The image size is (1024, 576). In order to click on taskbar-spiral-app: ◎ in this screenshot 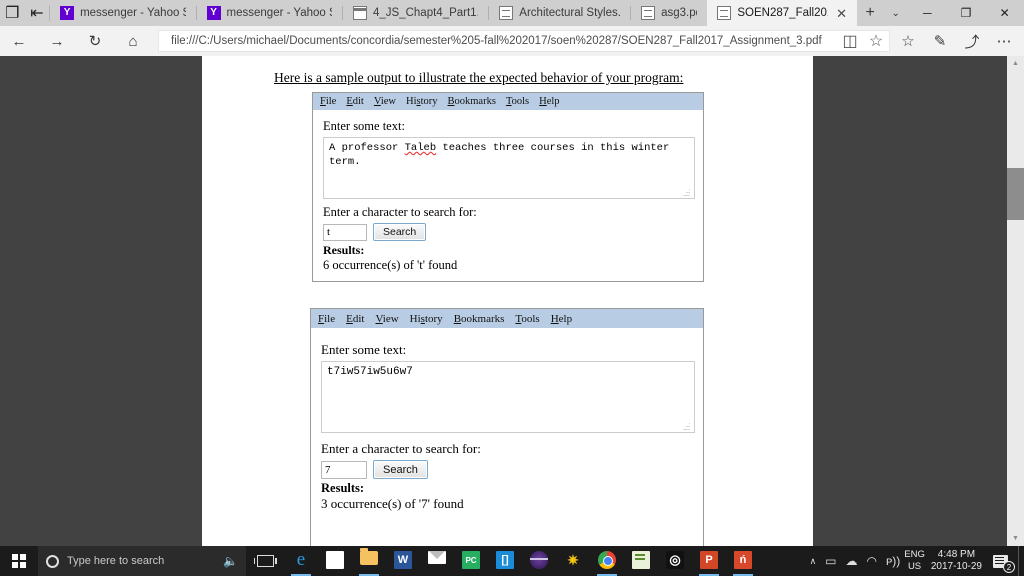, I will do `click(675, 561)`.